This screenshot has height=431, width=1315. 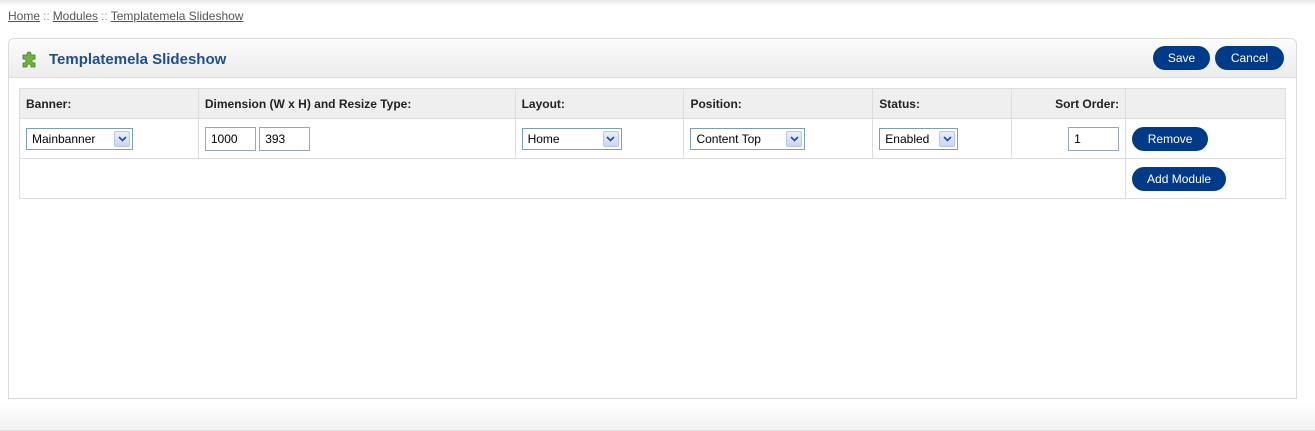 I want to click on banner-select-value: Mainbanner, so click(x=64, y=138).